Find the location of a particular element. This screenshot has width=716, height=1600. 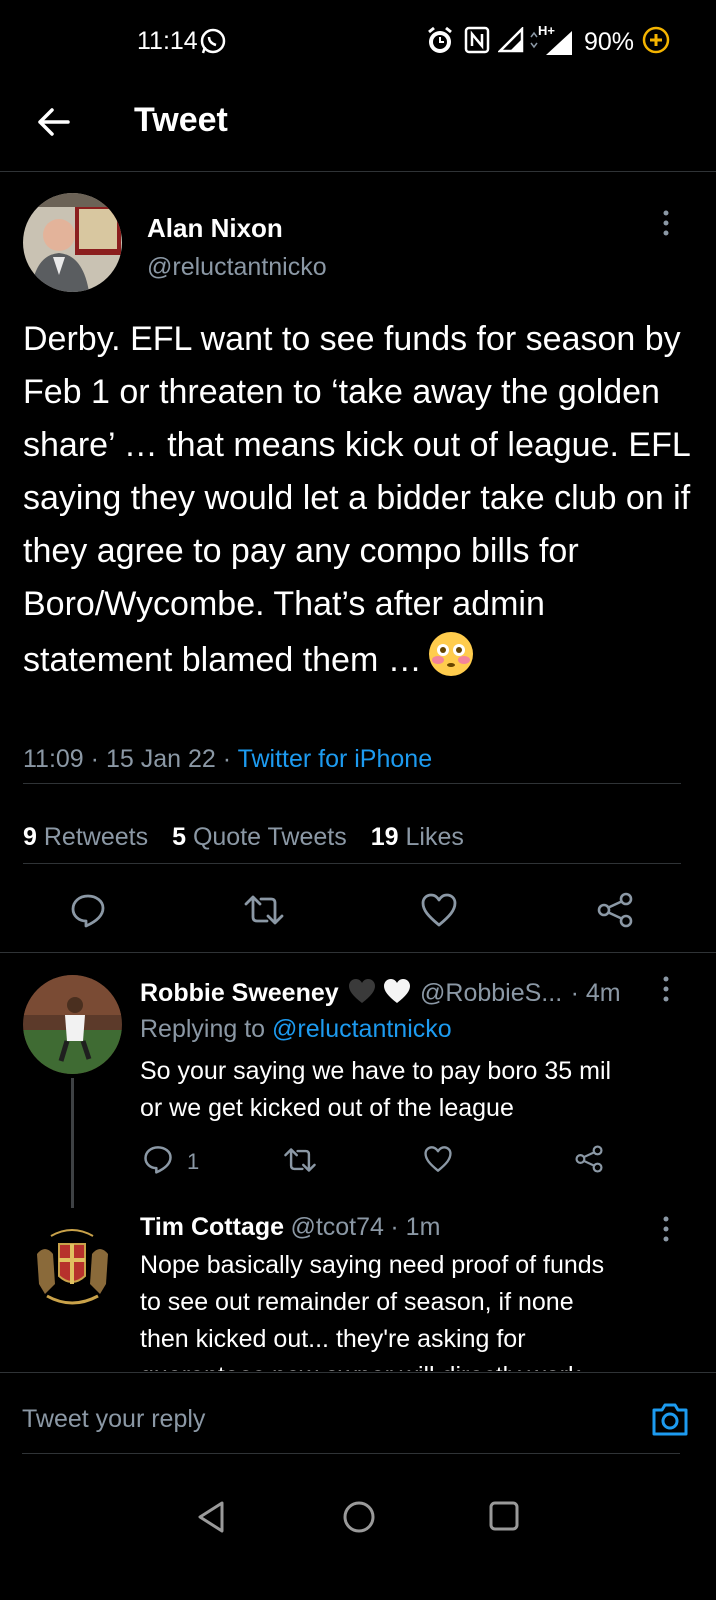

retweets-stat: 9 Retweets is located at coordinates (85, 837).